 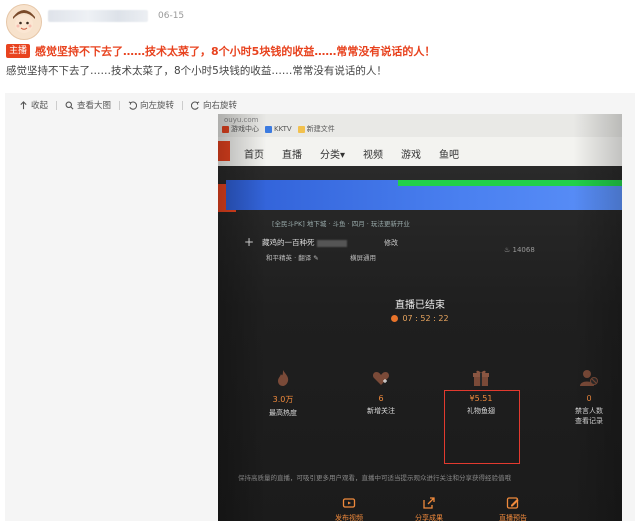 I want to click on post-body: 感觉坚持不下去了……技术太菜了，8个小时5块钱的收益……常常没有说话的人！, so click(x=196, y=71).